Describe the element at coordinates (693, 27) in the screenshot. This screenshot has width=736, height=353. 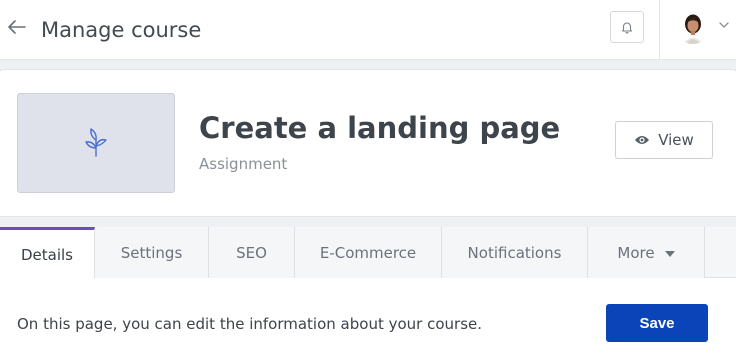
I see `avatar` at that location.